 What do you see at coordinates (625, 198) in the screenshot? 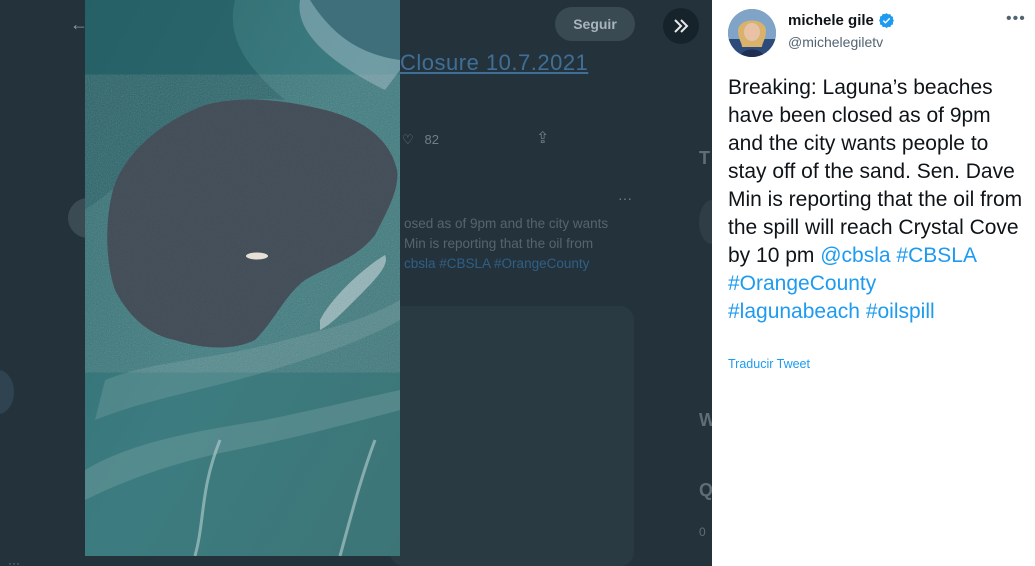
I see `background-more-icon: ···` at bounding box center [625, 198].